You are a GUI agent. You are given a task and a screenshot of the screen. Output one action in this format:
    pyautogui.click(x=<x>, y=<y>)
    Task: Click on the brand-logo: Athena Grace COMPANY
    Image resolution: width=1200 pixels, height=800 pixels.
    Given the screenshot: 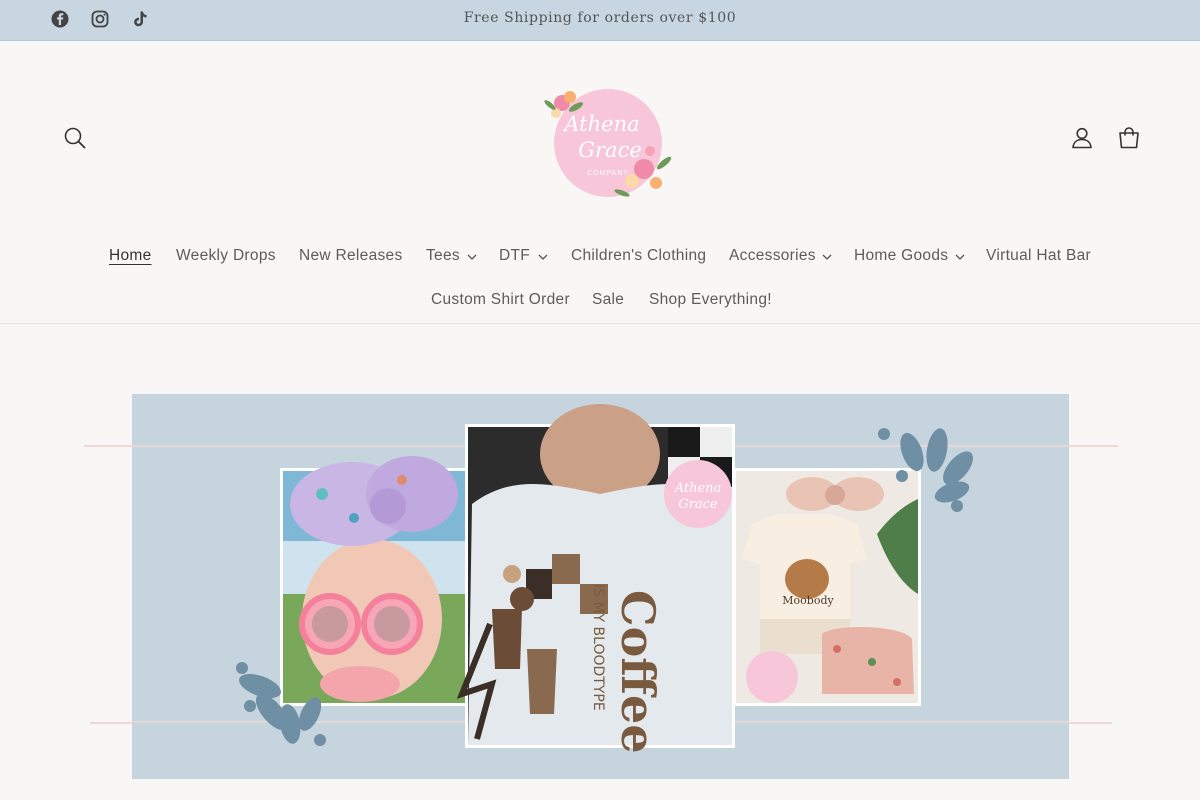 What is the action you would take?
    pyautogui.click(x=608, y=144)
    